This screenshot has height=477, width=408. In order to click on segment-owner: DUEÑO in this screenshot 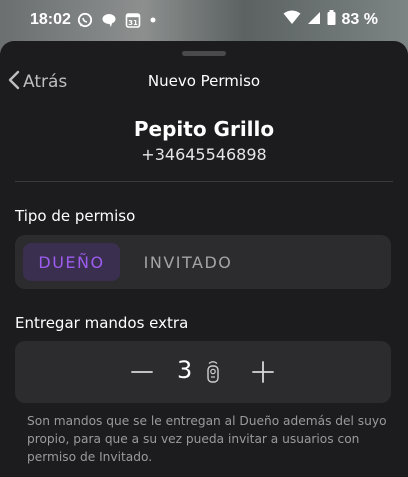, I will do `click(71, 262)`.